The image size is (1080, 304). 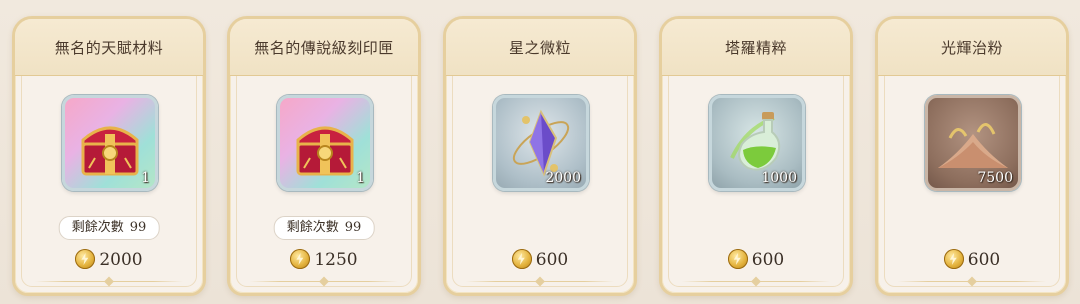 What do you see at coordinates (995, 178) in the screenshot?
I see `item-quantity: 7500` at bounding box center [995, 178].